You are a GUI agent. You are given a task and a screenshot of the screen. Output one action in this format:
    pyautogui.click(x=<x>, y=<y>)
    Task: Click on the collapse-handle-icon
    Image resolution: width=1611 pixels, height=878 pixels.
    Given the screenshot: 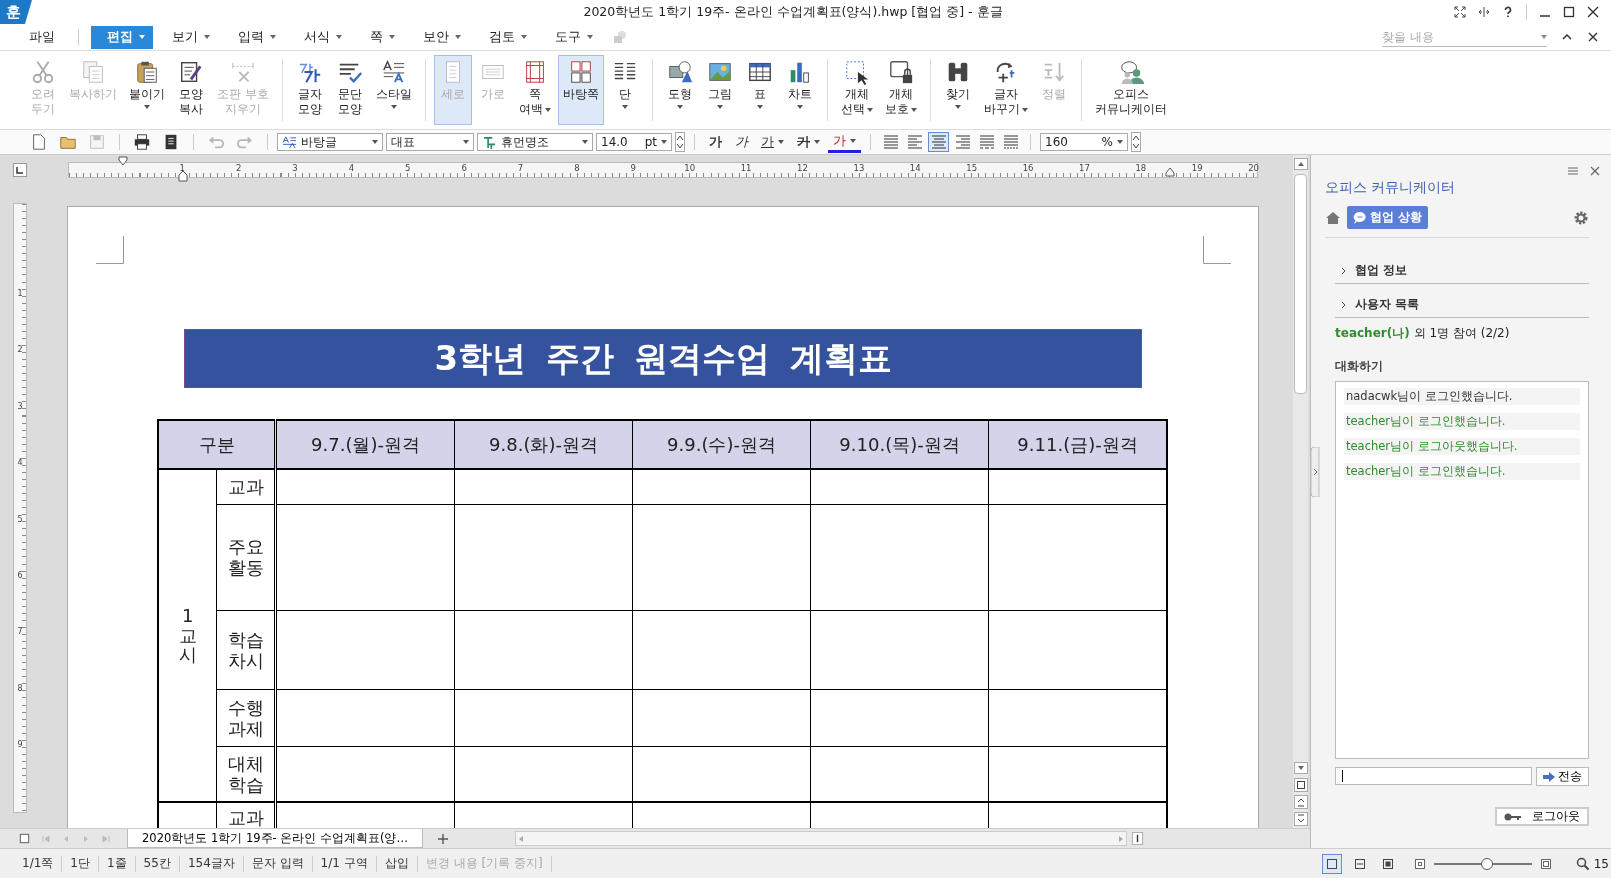 What is the action you would take?
    pyautogui.click(x=1315, y=471)
    